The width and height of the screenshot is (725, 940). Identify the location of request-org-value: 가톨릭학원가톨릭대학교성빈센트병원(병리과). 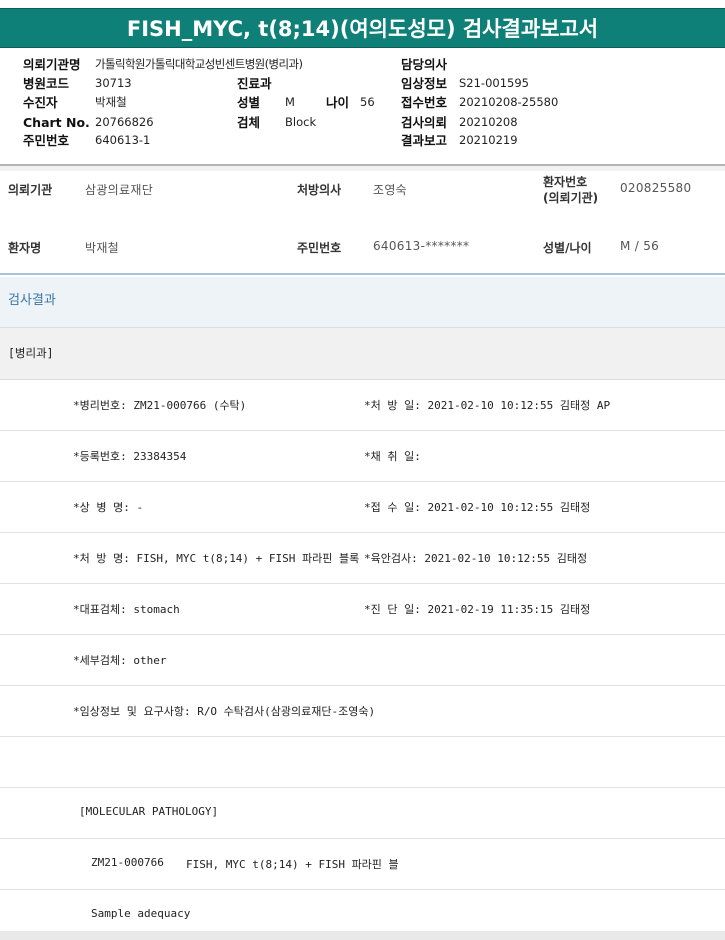
(199, 64).